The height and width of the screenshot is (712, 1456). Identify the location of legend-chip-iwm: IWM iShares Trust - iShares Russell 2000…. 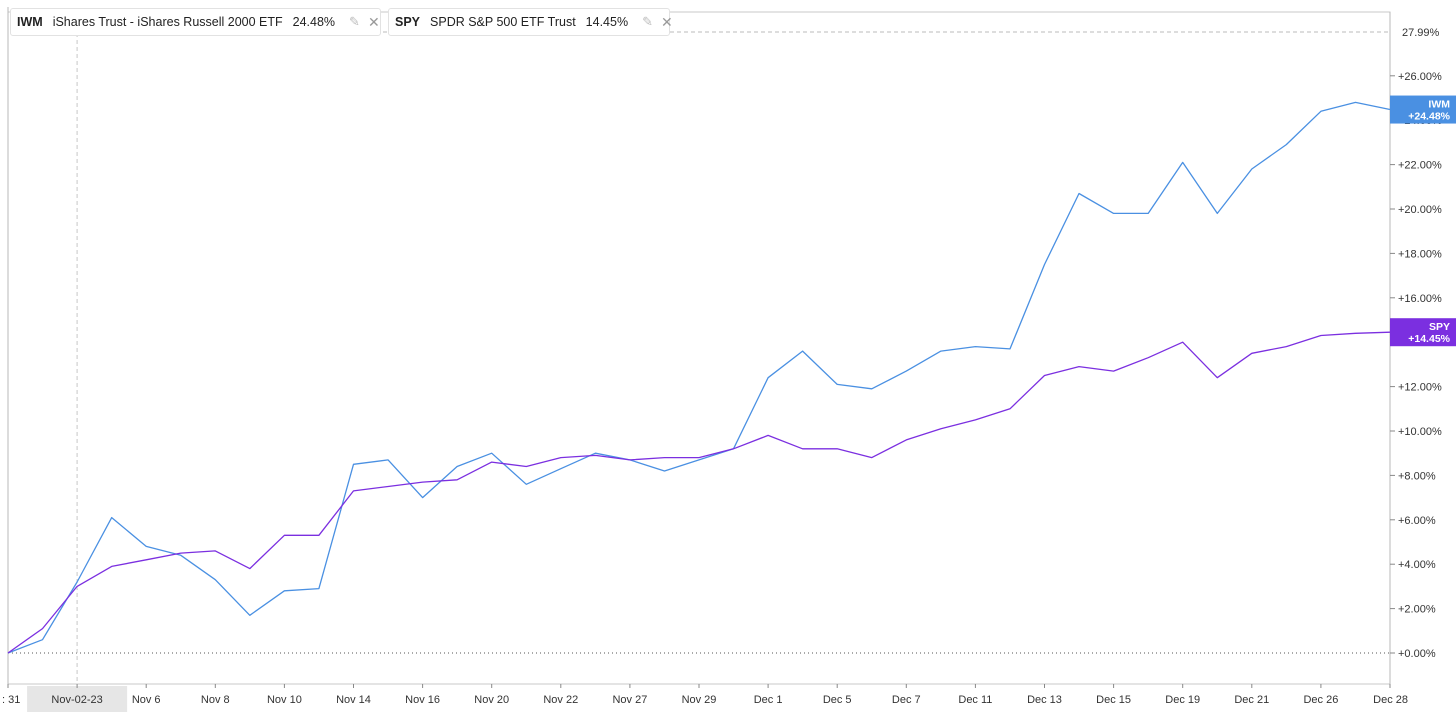
(195, 22).